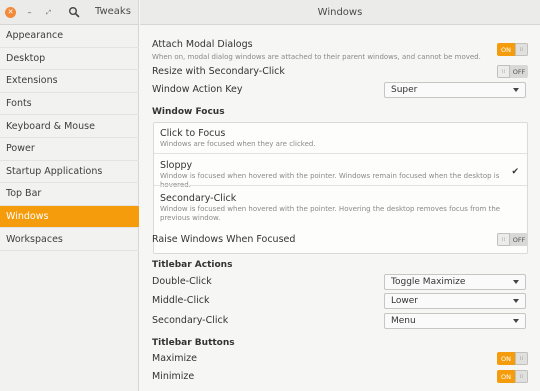  I want to click on sidebar-item-top-bar: Top Bar, so click(69, 194).